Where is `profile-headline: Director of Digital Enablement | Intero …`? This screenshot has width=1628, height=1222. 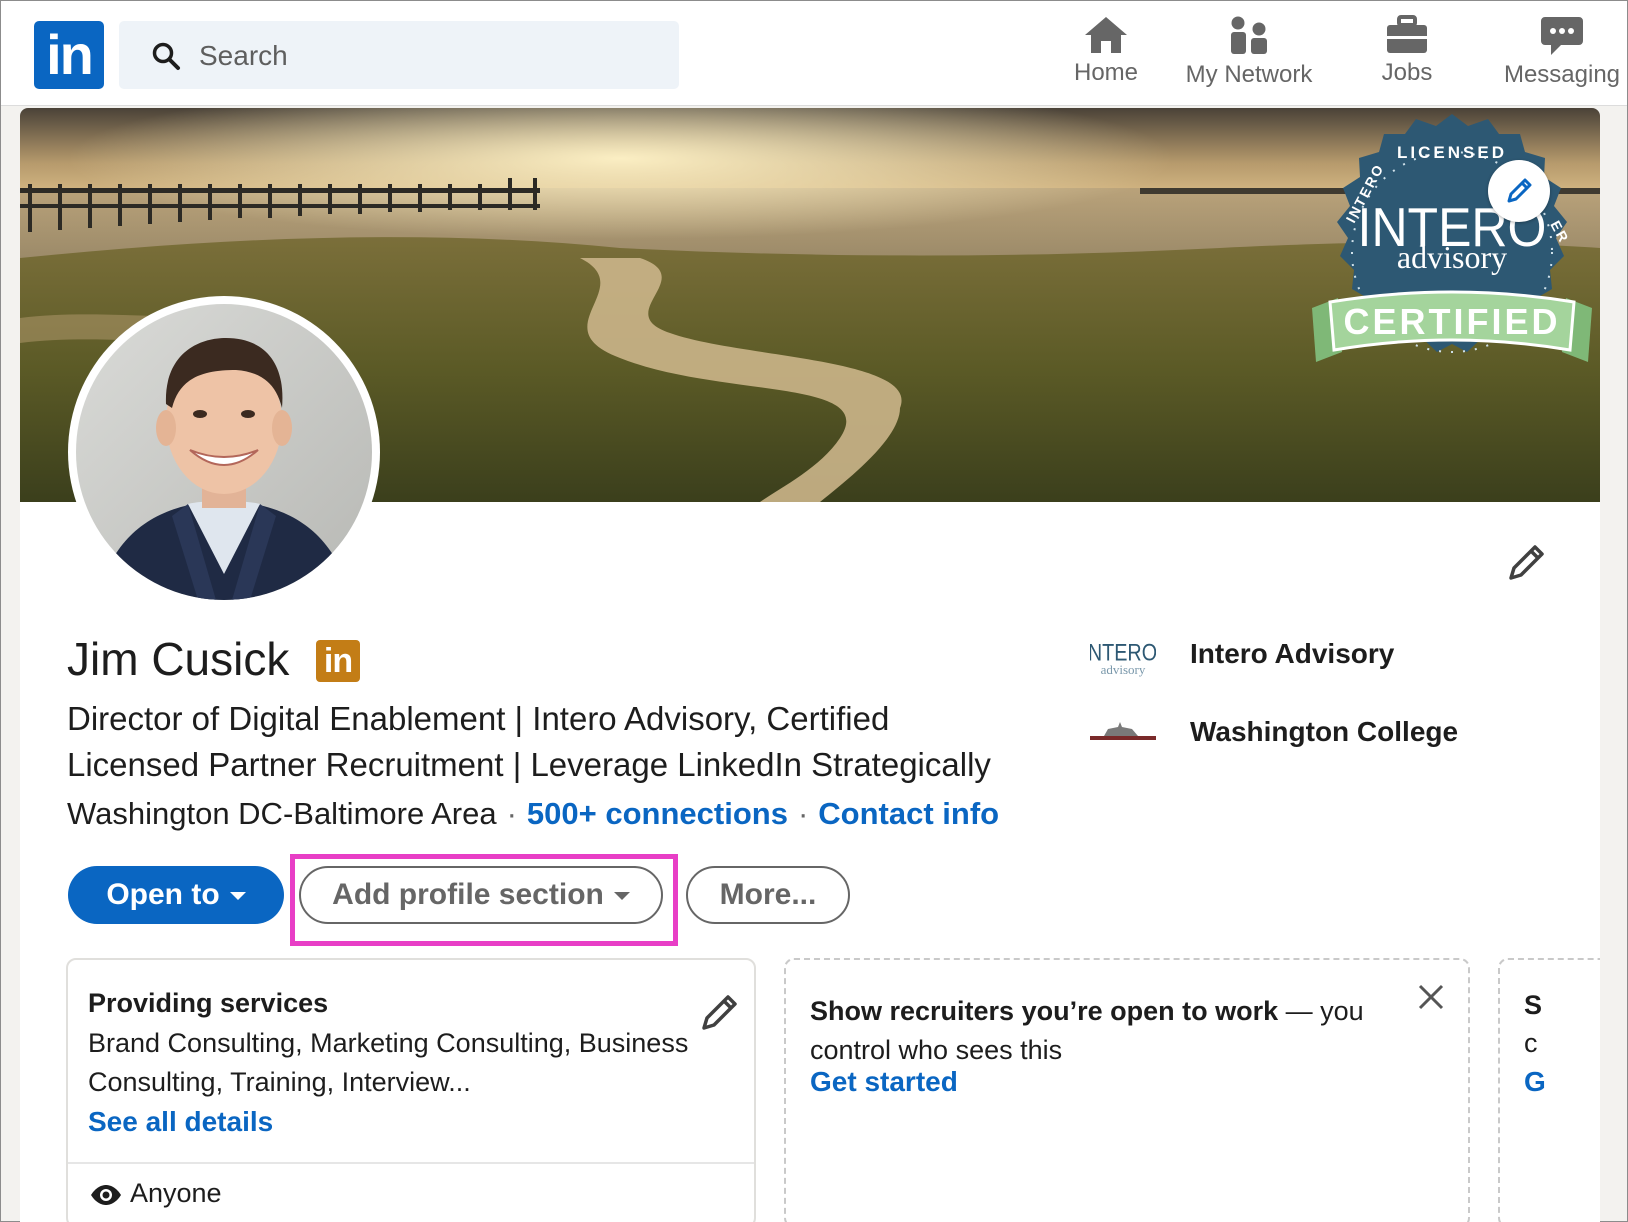
profile-headline: Director of Digital Enablement | Intero … is located at coordinates (529, 741).